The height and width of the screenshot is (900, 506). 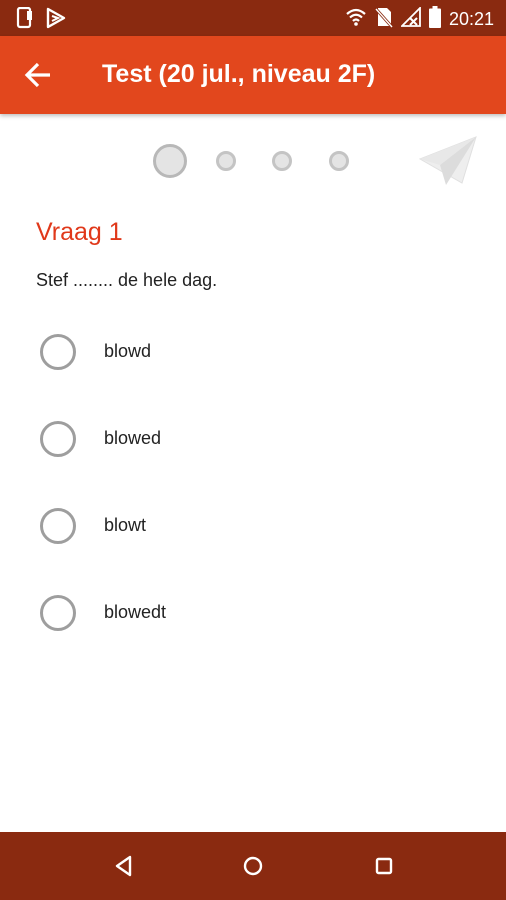 What do you see at coordinates (256, 613) in the screenshot?
I see `answer-option-4: blowedt` at bounding box center [256, 613].